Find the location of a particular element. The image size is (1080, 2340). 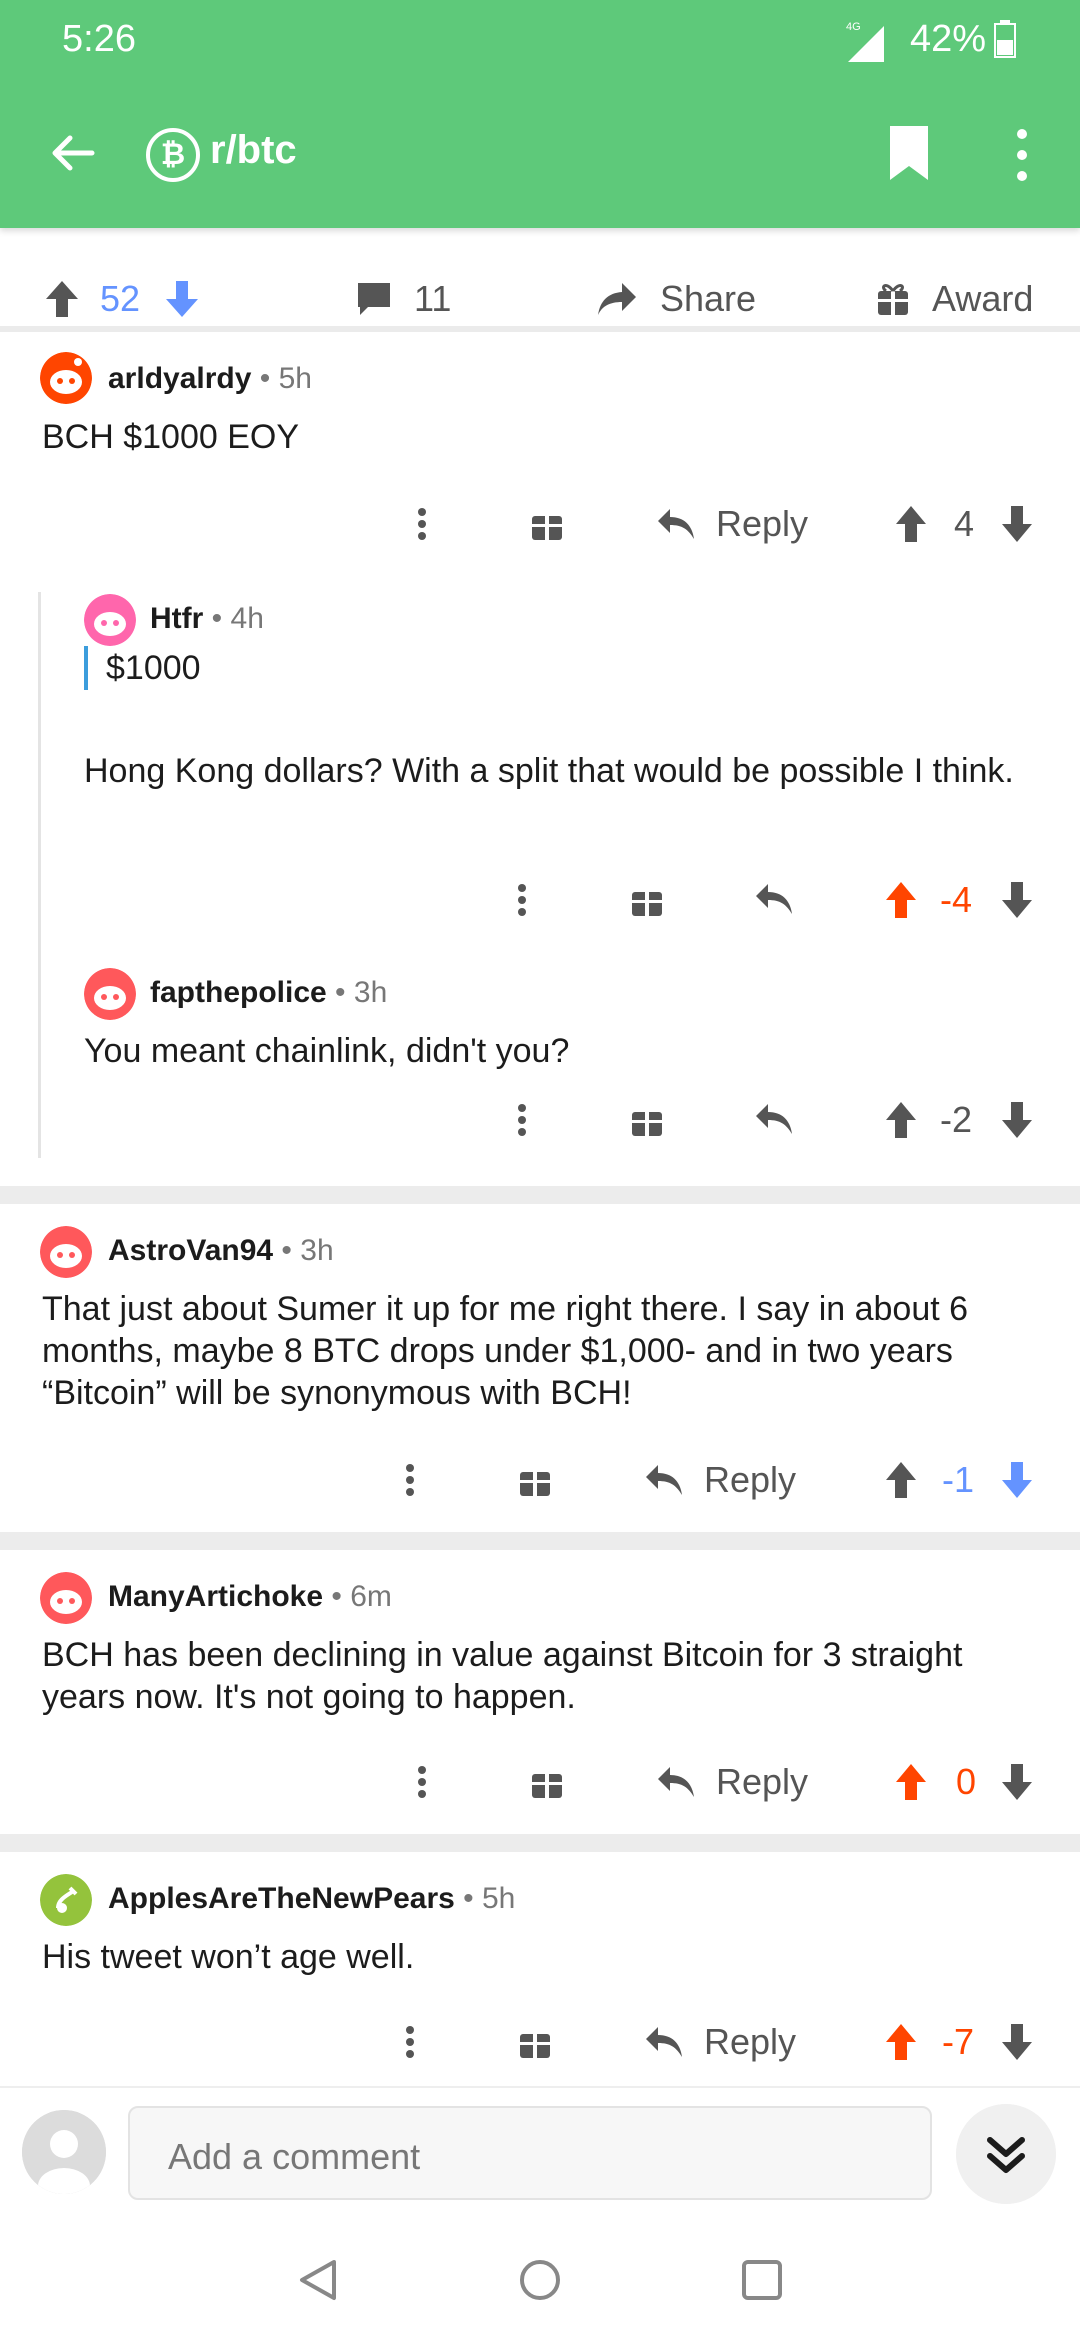

comment-score: -1 is located at coordinates (958, 1479).